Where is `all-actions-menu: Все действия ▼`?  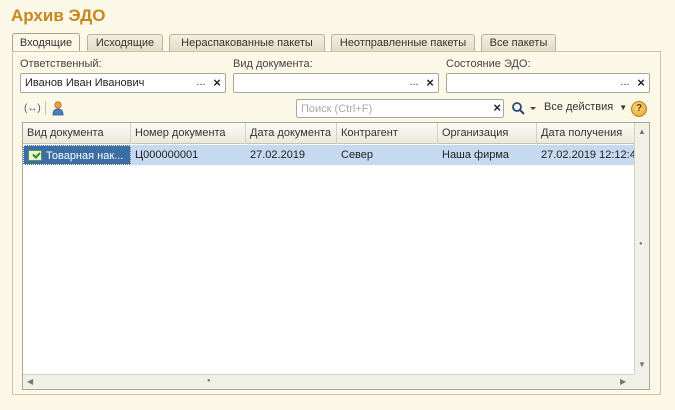 all-actions-menu: Все действия ▼ is located at coordinates (585, 107).